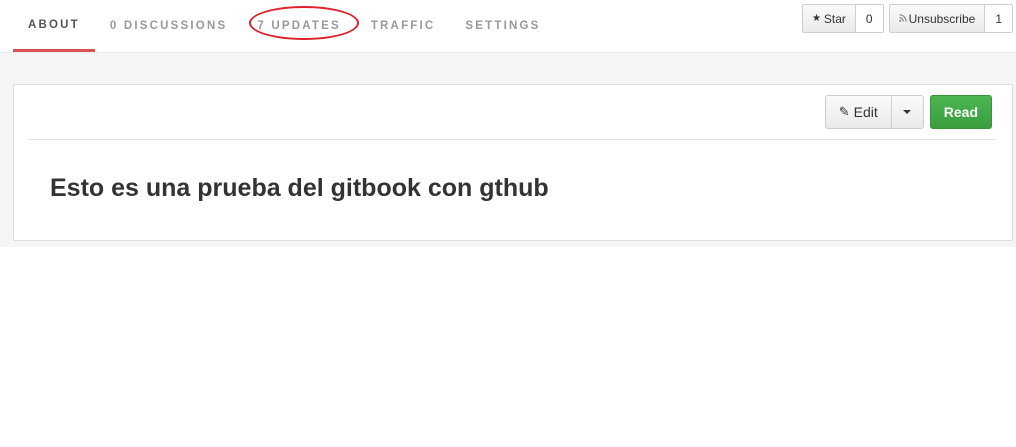 The height and width of the screenshot is (447, 1016). Describe the element at coordinates (299, 188) in the screenshot. I see `page-title: Esto es una prueba del gitbook con gthub` at that location.